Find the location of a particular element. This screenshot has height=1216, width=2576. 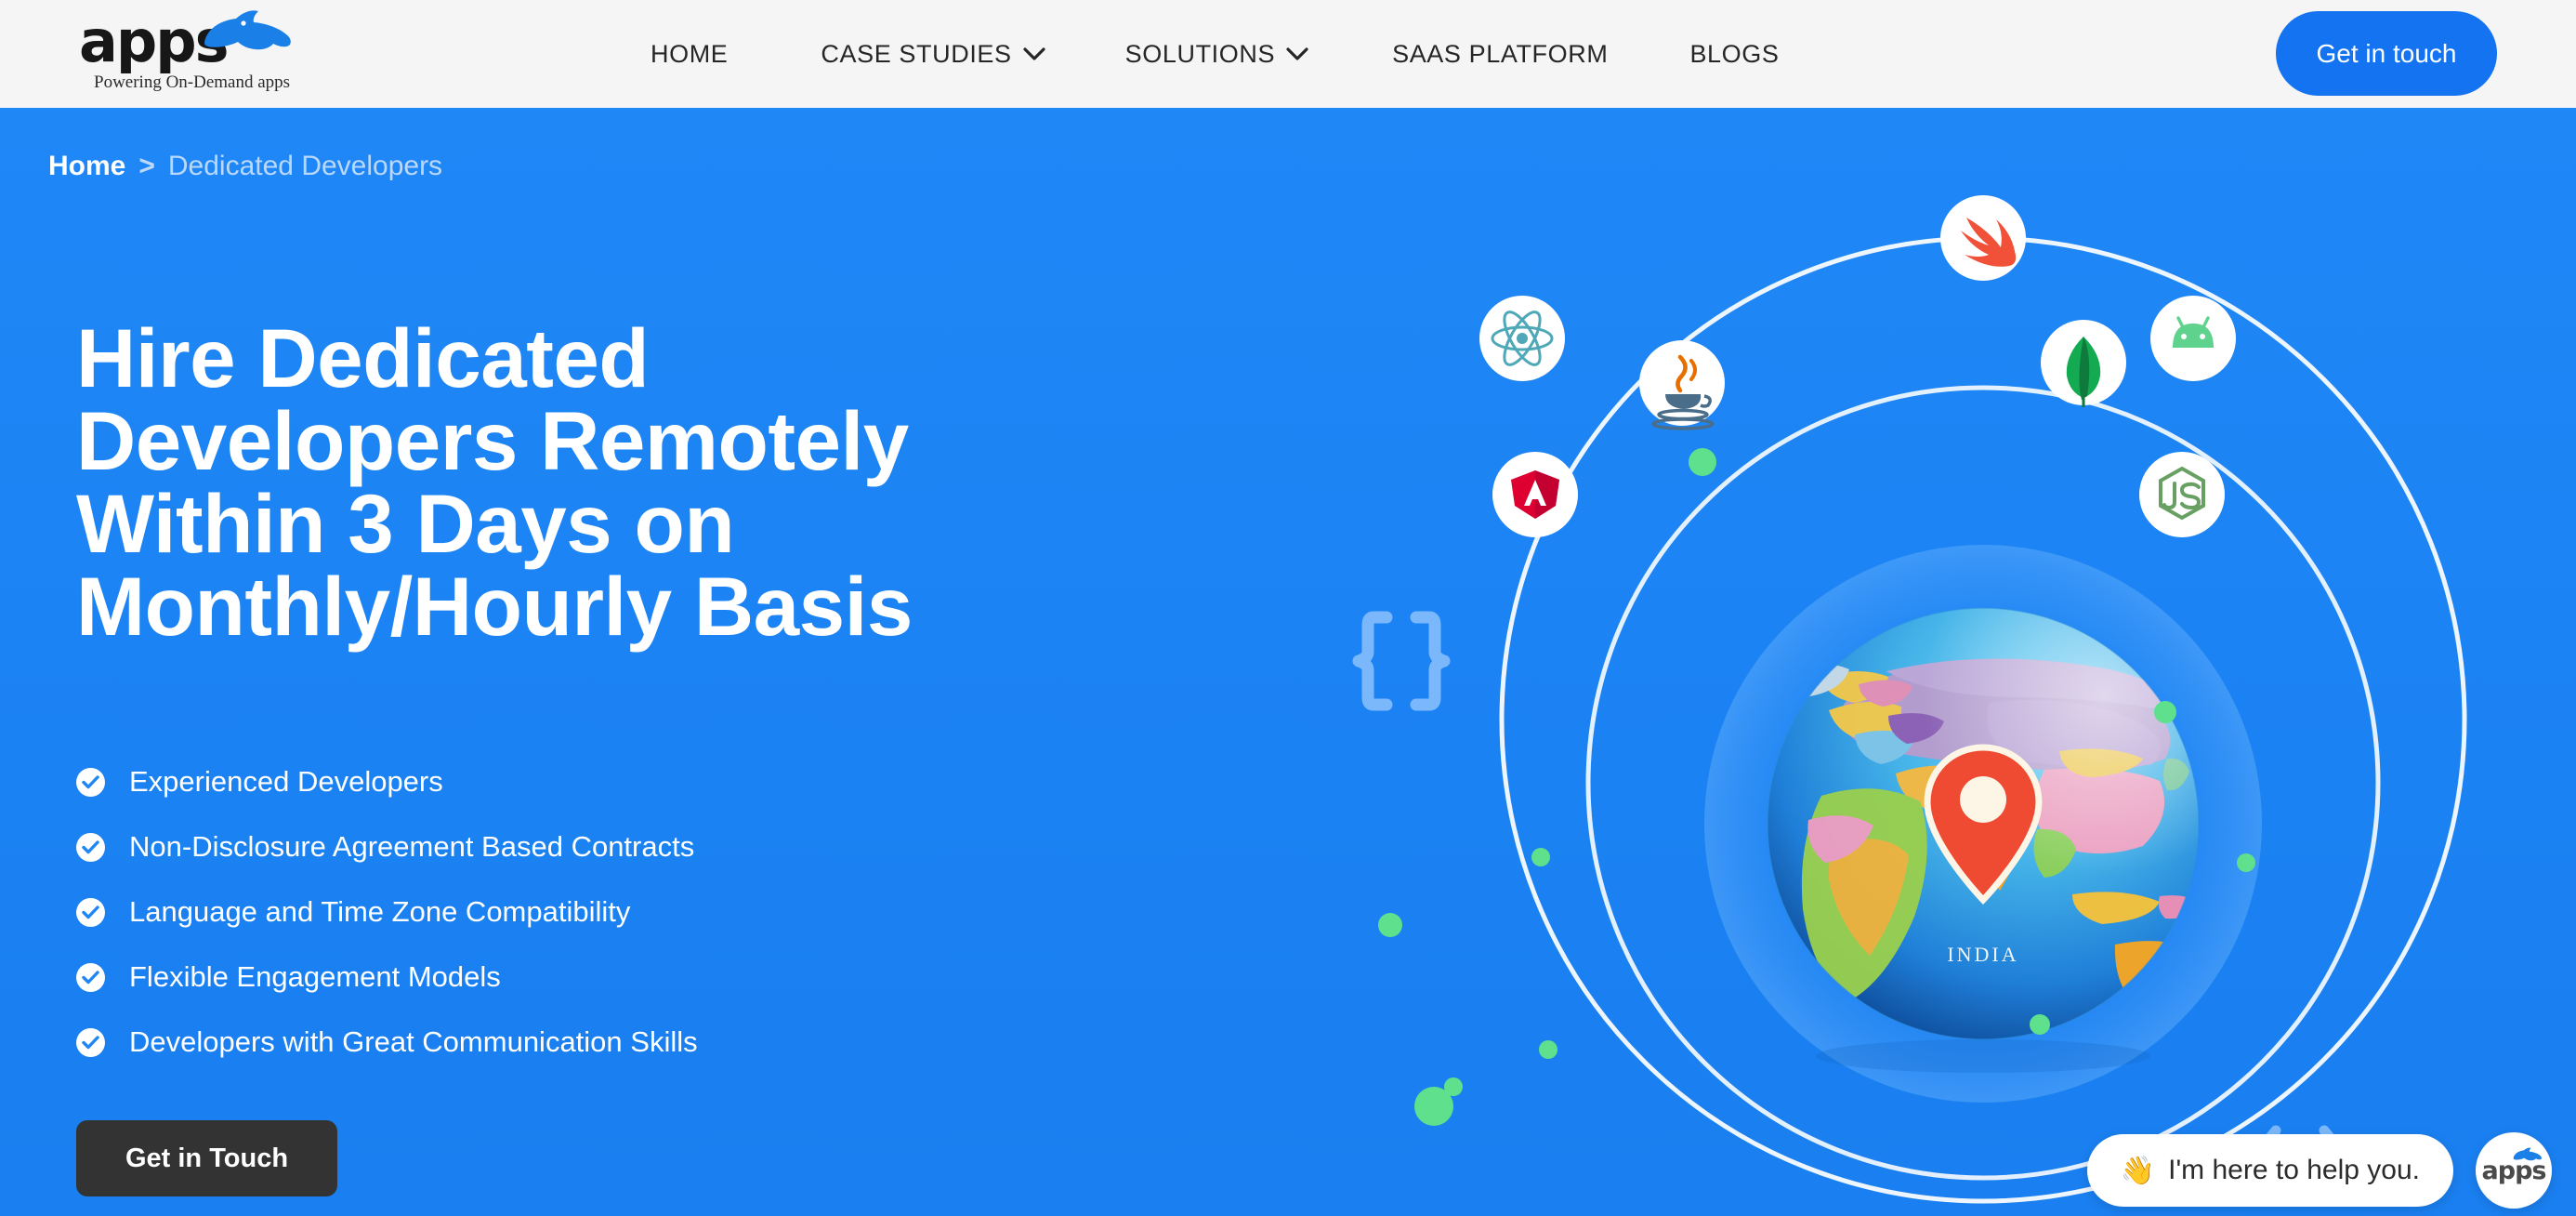

breadcrumb: Home > Dedicated Developers is located at coordinates (245, 166).